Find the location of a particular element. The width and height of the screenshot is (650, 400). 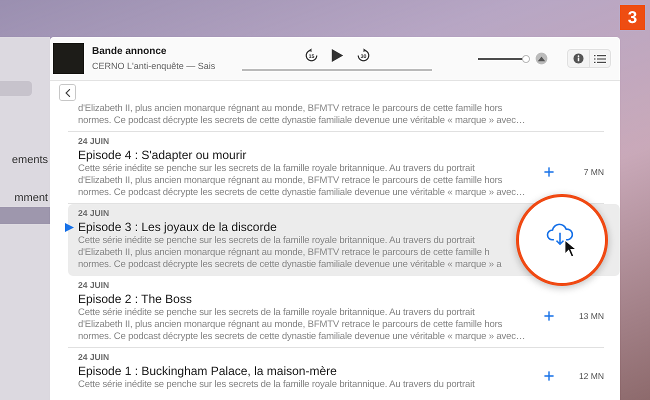

episode-title: Episode 4 : S'adapter ou mourir is located at coordinates (162, 155).